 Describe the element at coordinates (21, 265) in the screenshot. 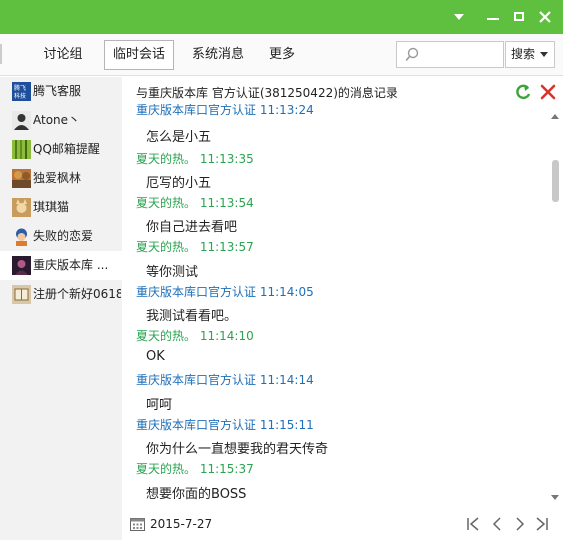

I see `dark-avatar` at that location.